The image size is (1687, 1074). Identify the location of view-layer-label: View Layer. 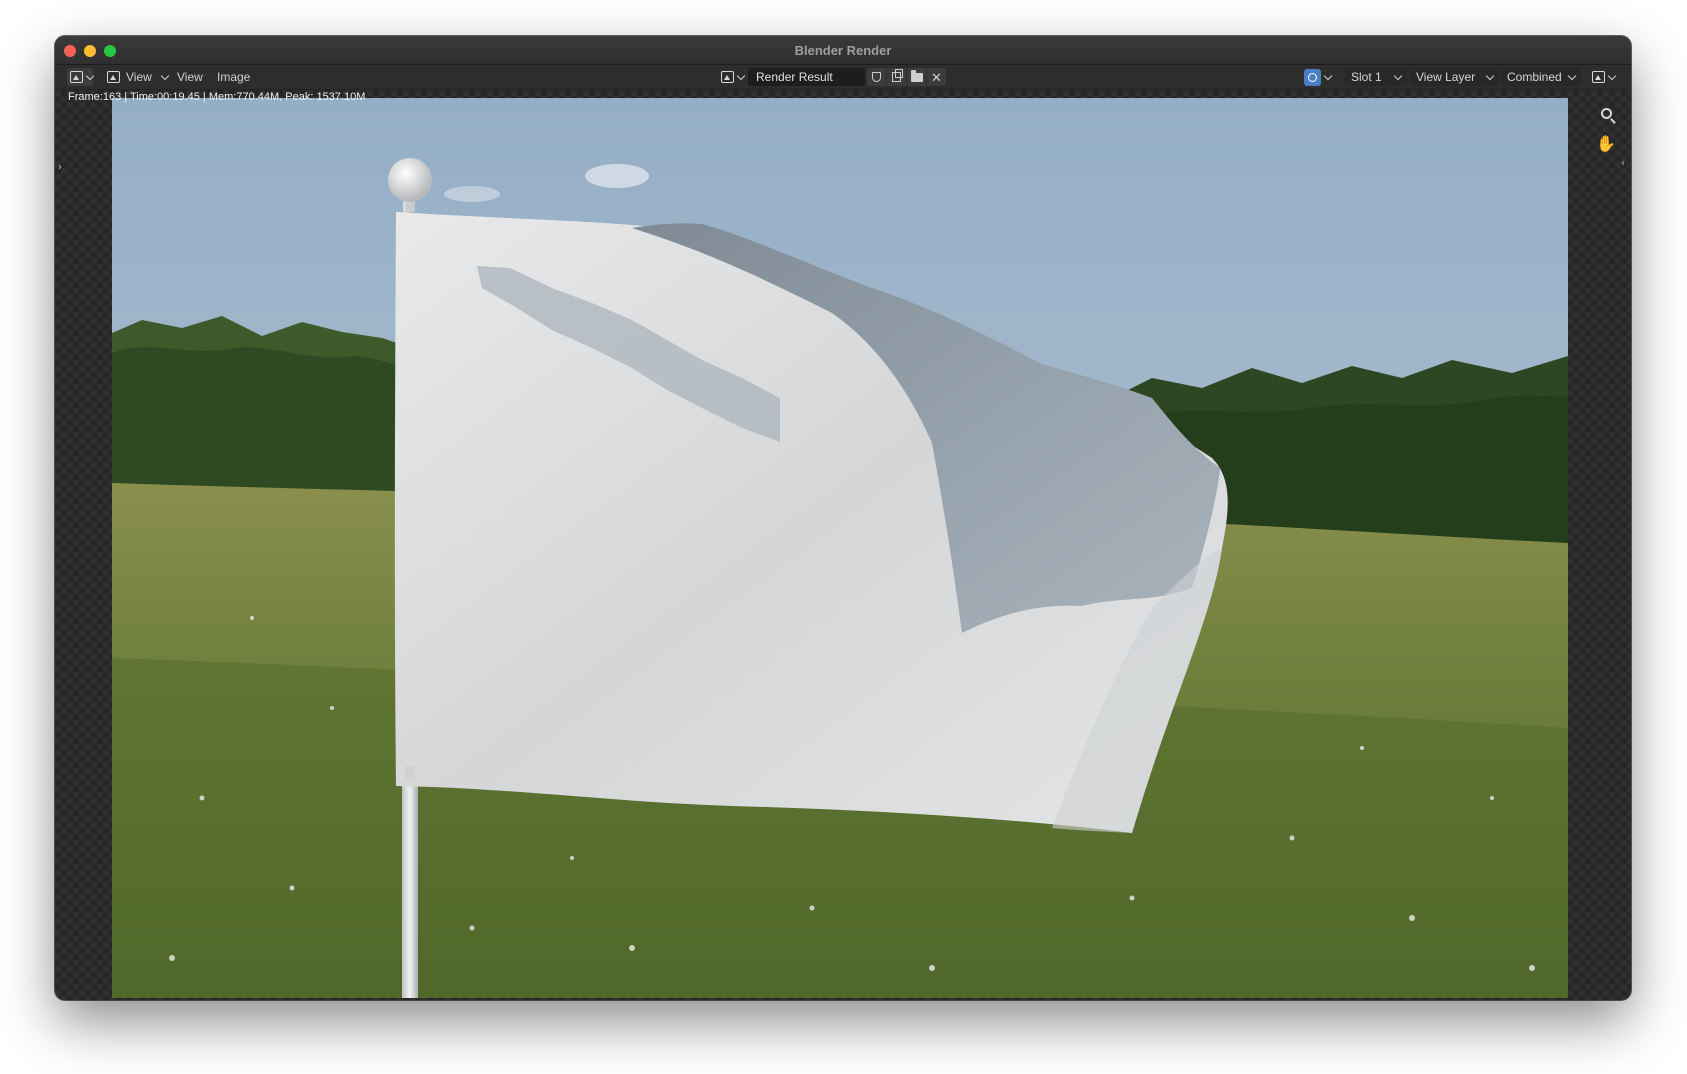
(1446, 77).